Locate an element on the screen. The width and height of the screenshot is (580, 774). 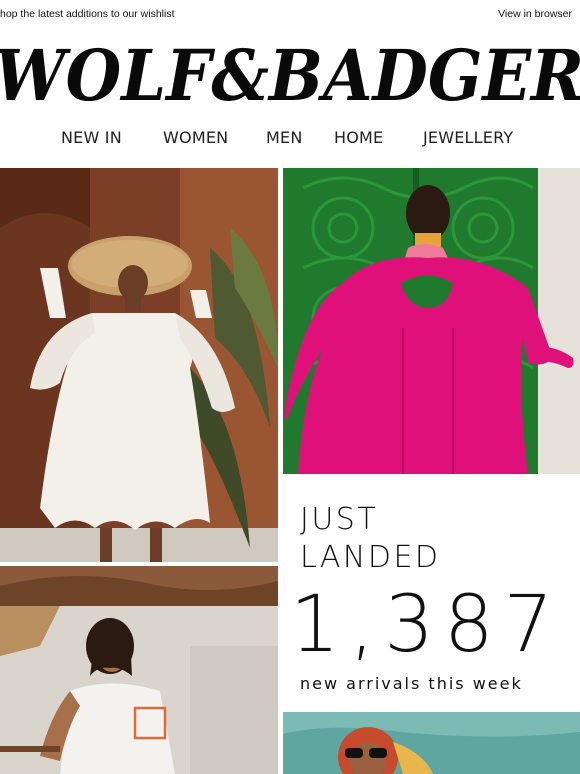
woman-white-tshirt-image is located at coordinates (139, 670).